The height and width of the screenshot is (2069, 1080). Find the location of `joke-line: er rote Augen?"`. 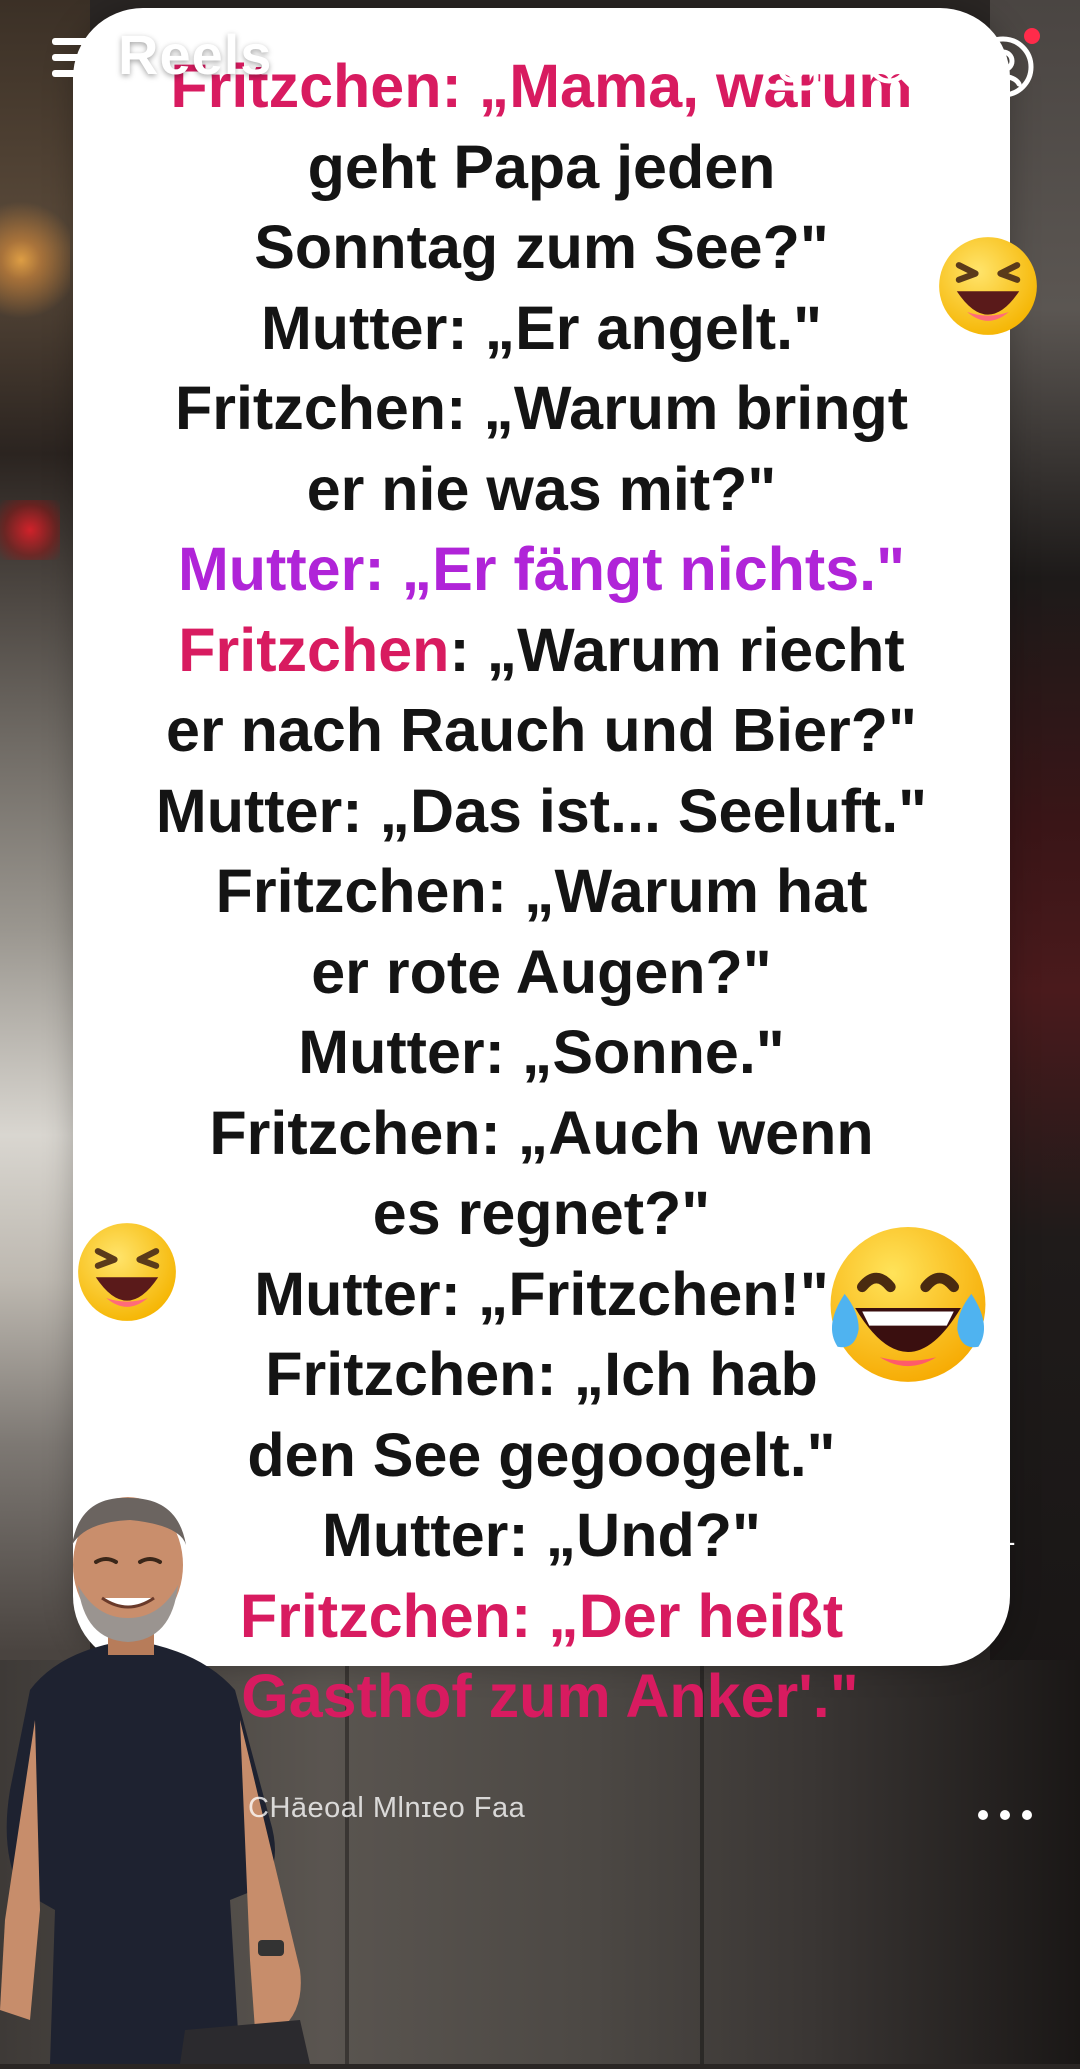

joke-line: er rote Augen?" is located at coordinates (541, 971).